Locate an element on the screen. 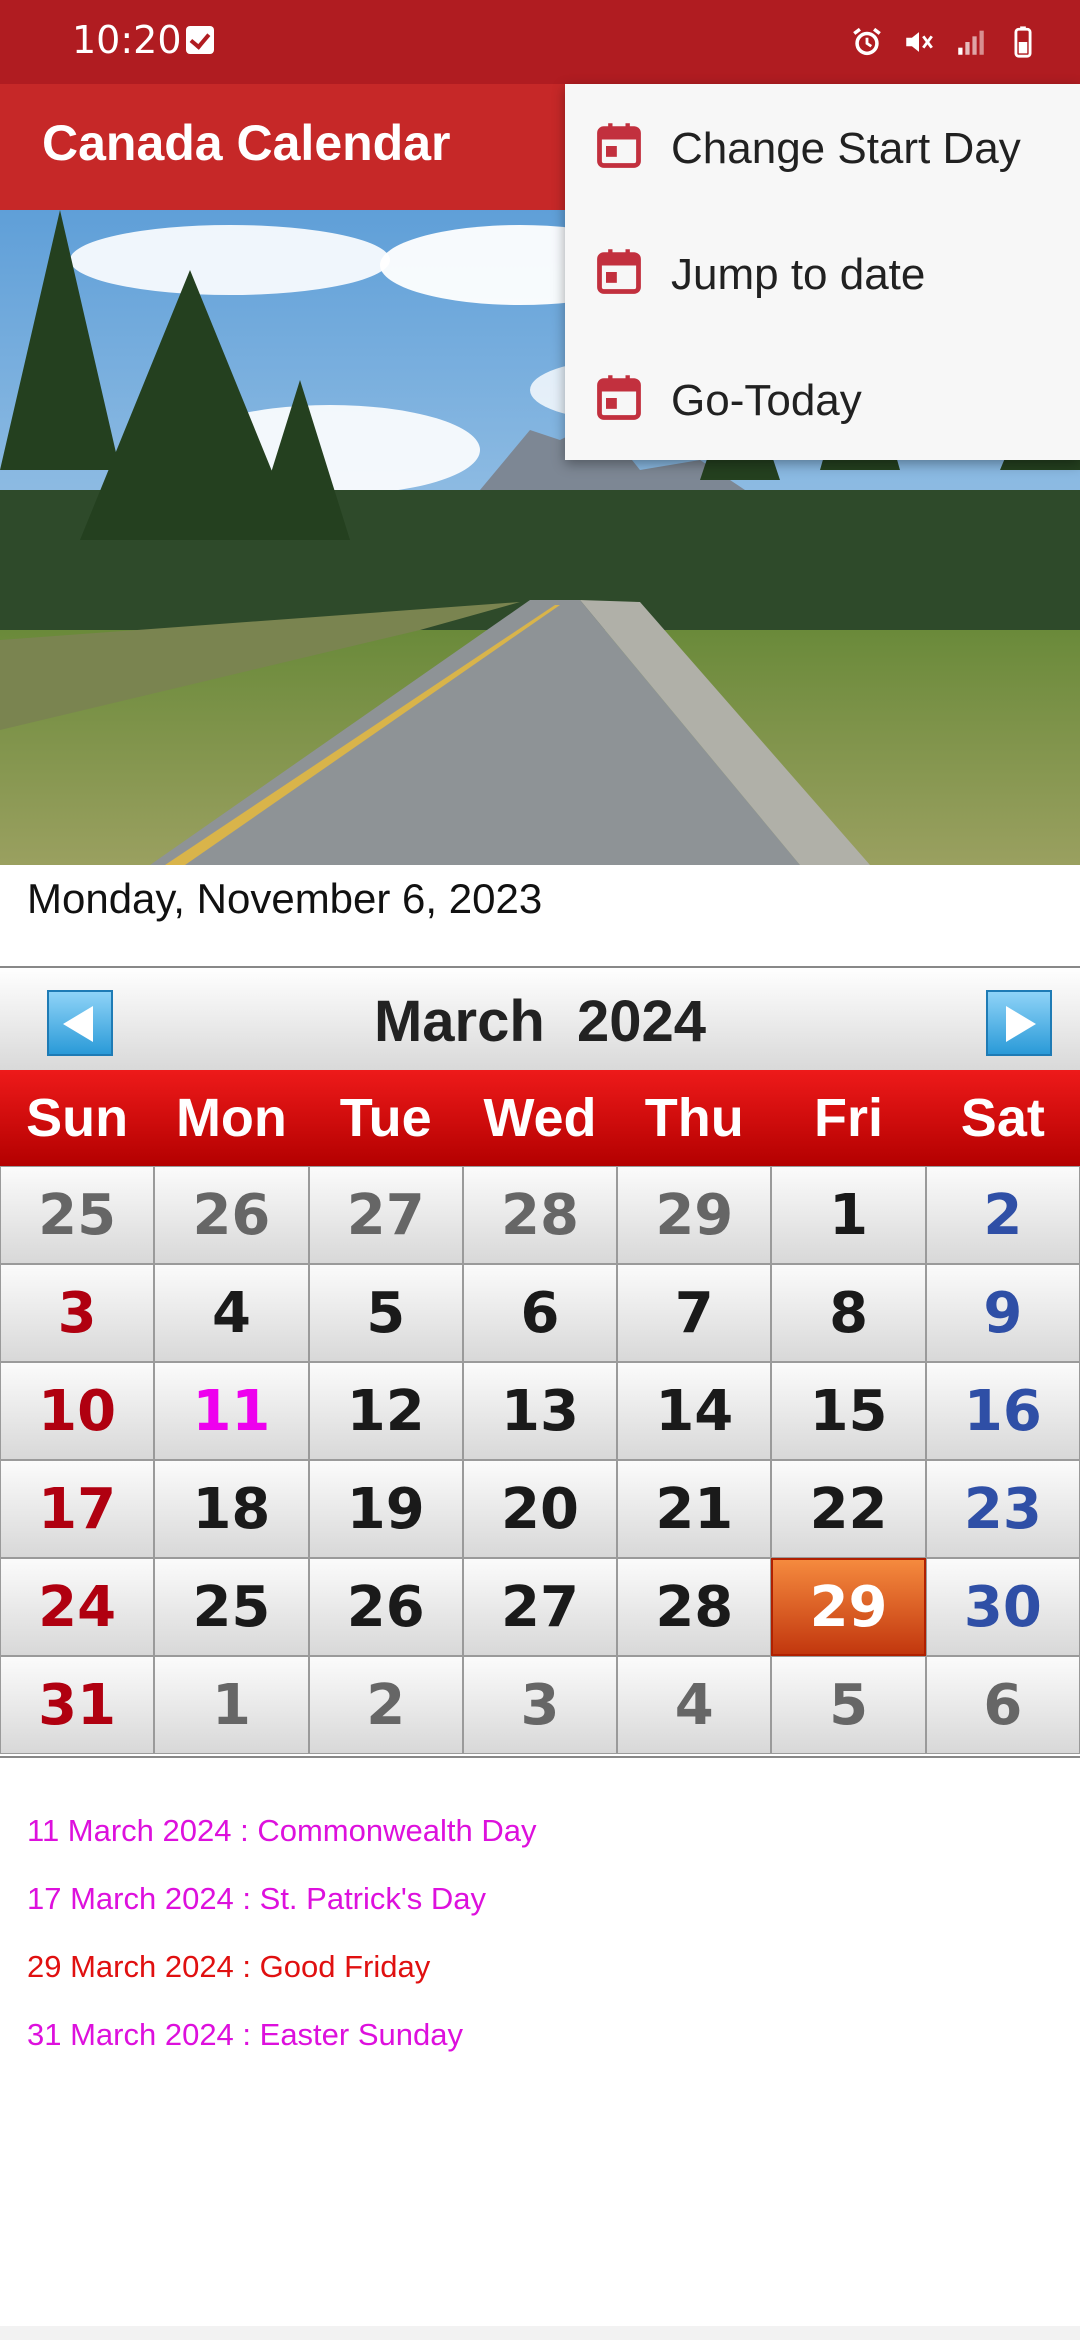 Image resolution: width=1080 pixels, height=2340 pixels. arrow-right-icon is located at coordinates (1019, 1023).